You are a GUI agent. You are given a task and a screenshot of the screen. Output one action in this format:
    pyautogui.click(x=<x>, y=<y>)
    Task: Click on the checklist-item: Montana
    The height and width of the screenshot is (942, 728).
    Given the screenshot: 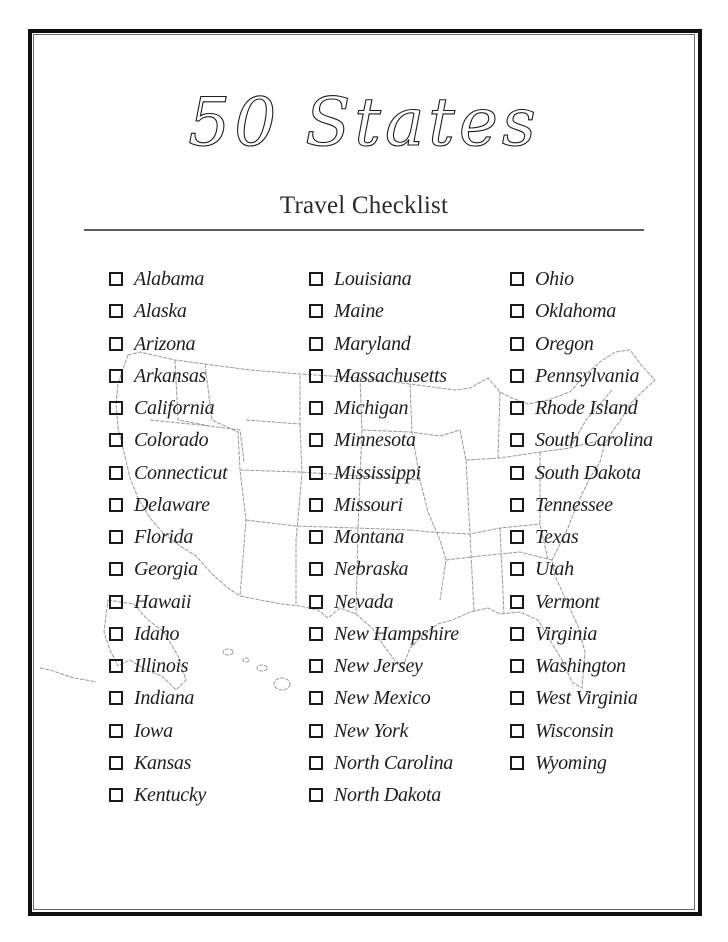 What is the action you would take?
    pyautogui.click(x=409, y=537)
    